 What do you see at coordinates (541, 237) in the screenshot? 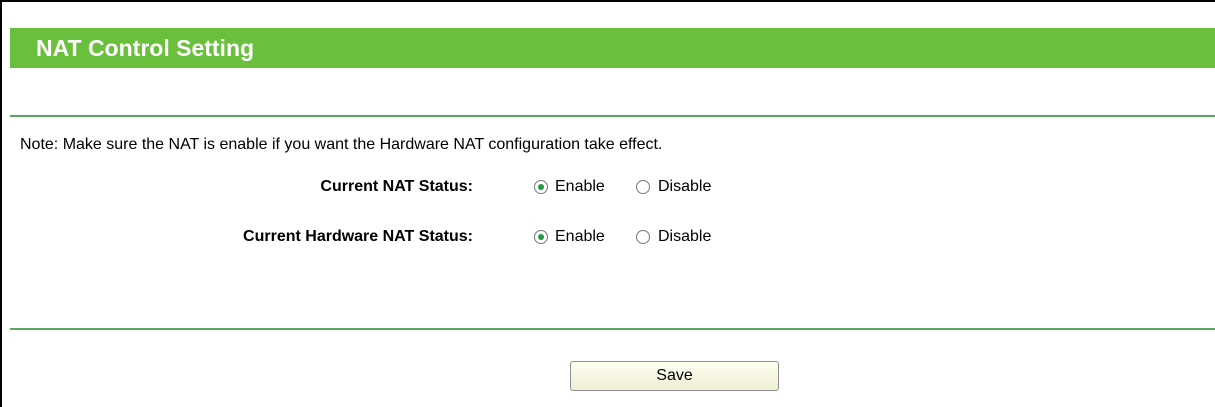
I see `hardware-nat-enable-radio` at bounding box center [541, 237].